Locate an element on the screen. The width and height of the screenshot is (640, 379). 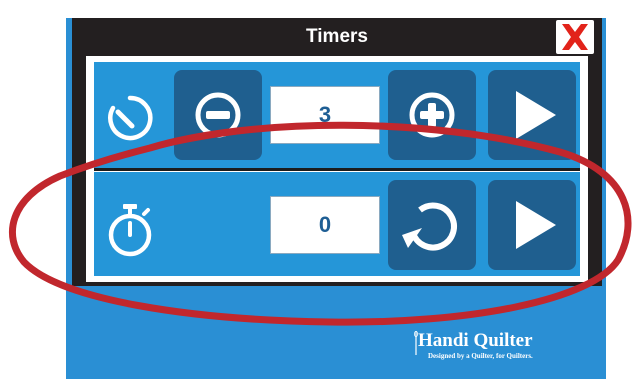
reset-button is located at coordinates (432, 225).